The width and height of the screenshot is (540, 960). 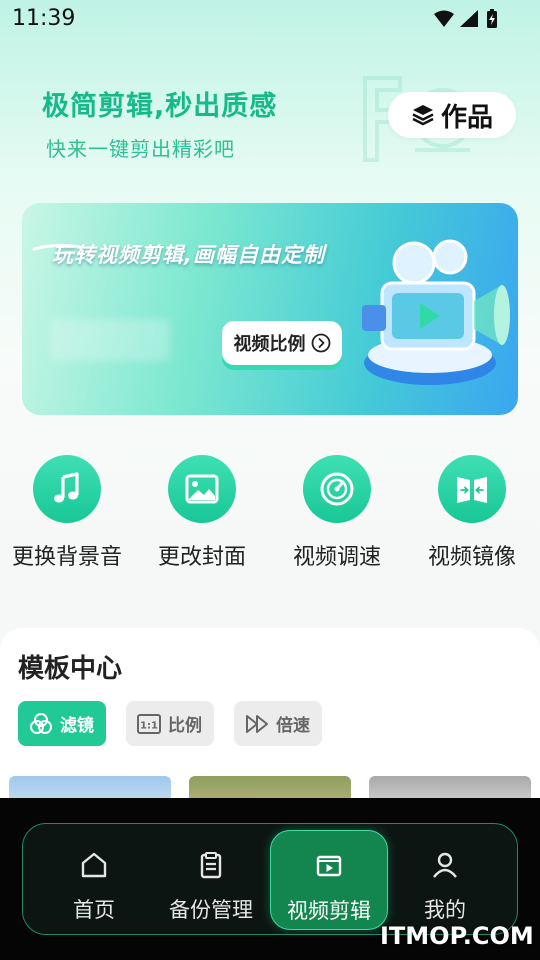 I want to click on tool-label: 更改封面, so click(x=201, y=557).